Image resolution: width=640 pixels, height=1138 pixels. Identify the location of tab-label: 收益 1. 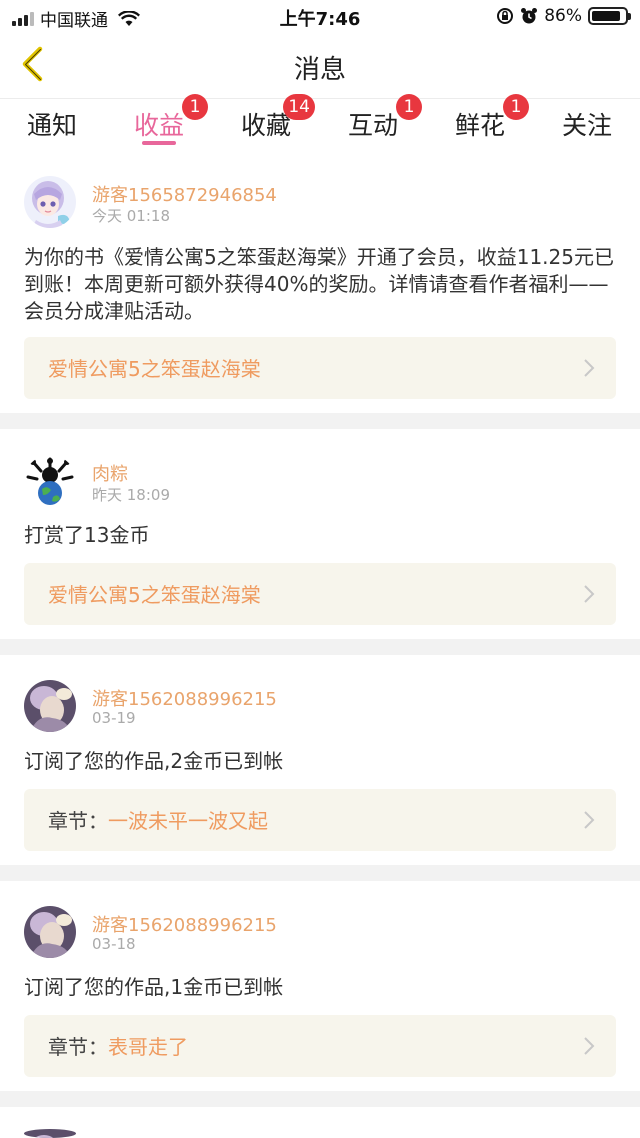
(170, 118).